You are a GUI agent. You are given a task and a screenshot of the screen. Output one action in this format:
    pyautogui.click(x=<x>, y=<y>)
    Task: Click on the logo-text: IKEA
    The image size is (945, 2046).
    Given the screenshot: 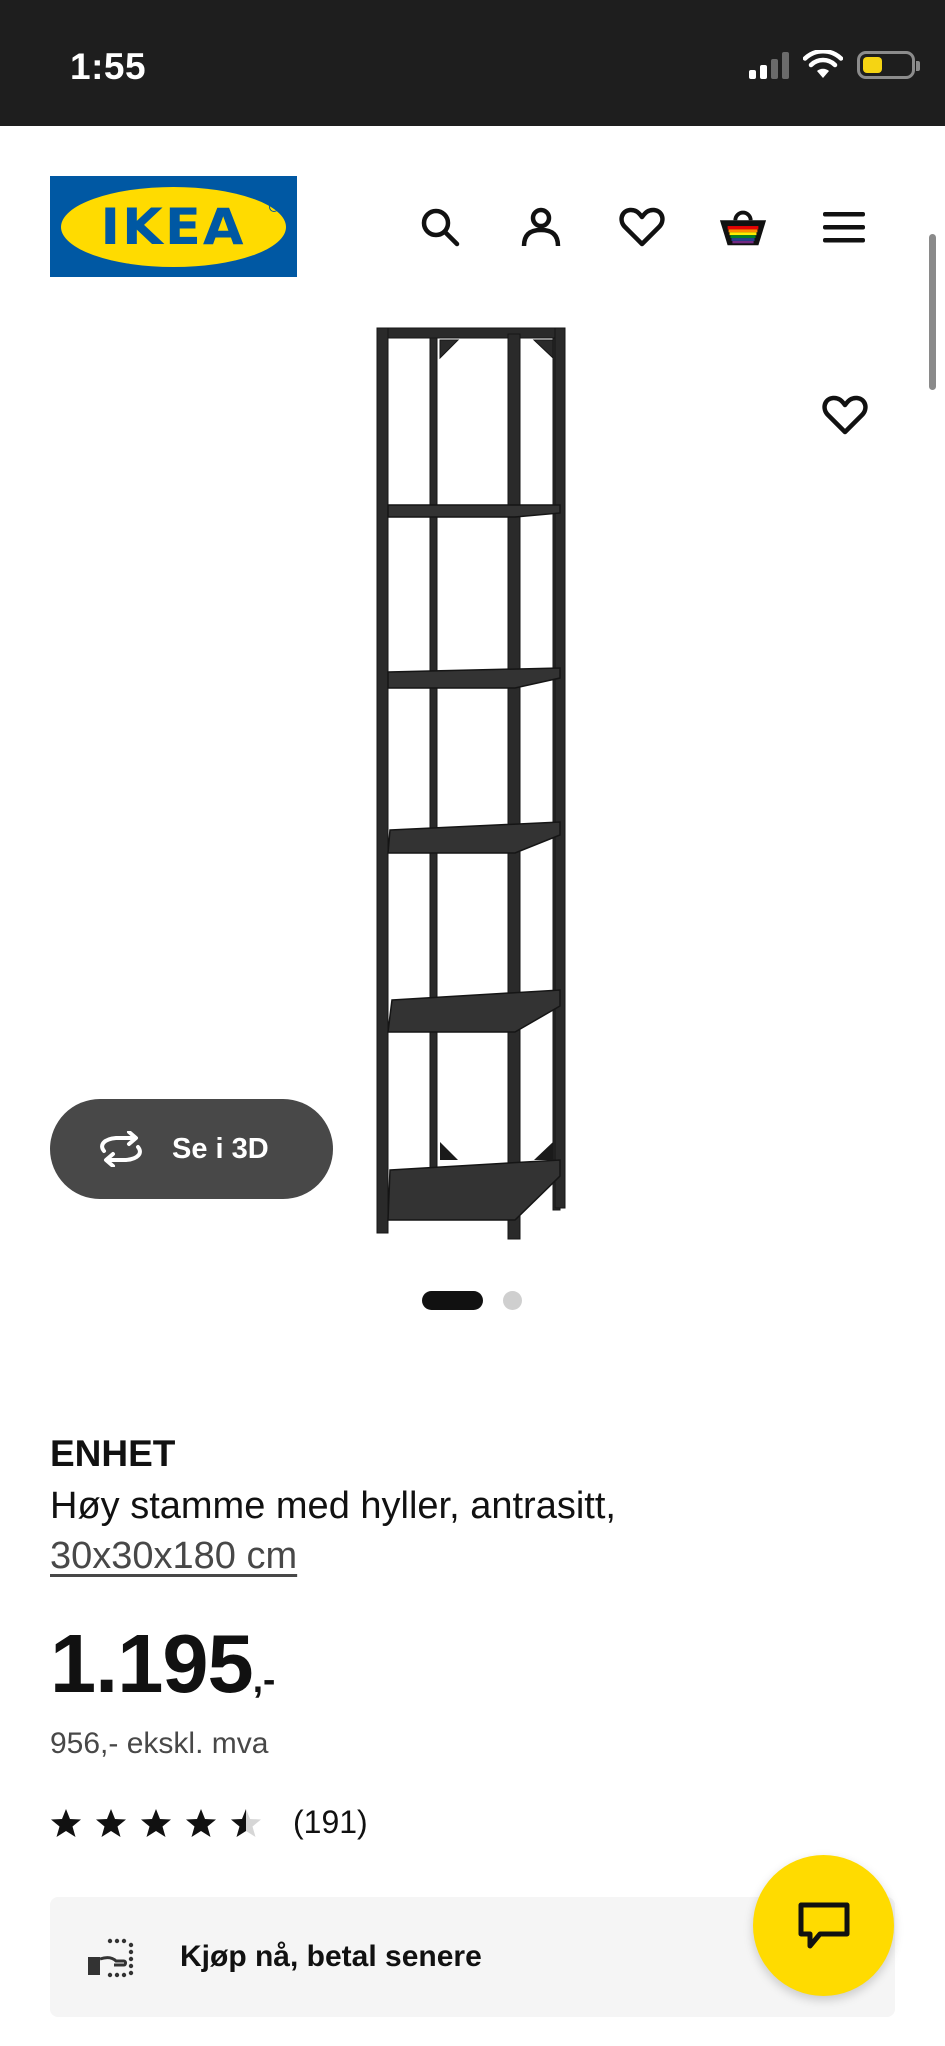 What is the action you would take?
    pyautogui.click(x=173, y=226)
    